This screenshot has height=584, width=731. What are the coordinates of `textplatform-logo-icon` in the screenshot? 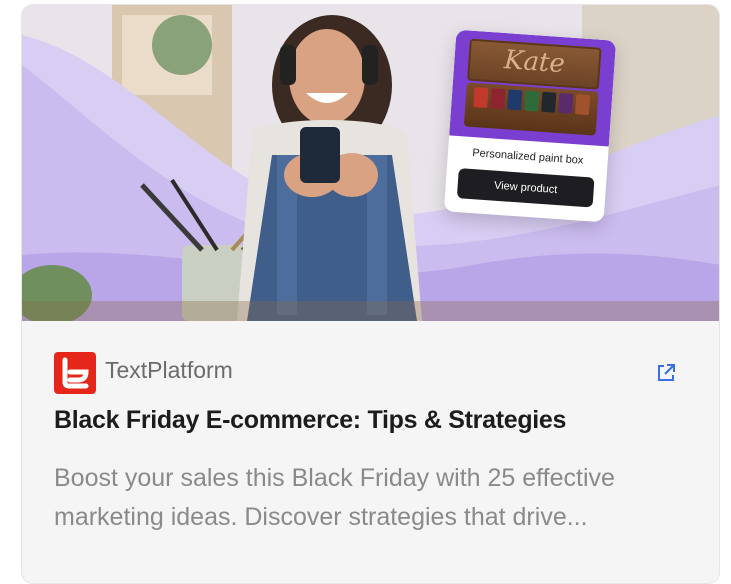 It's located at (75, 373).